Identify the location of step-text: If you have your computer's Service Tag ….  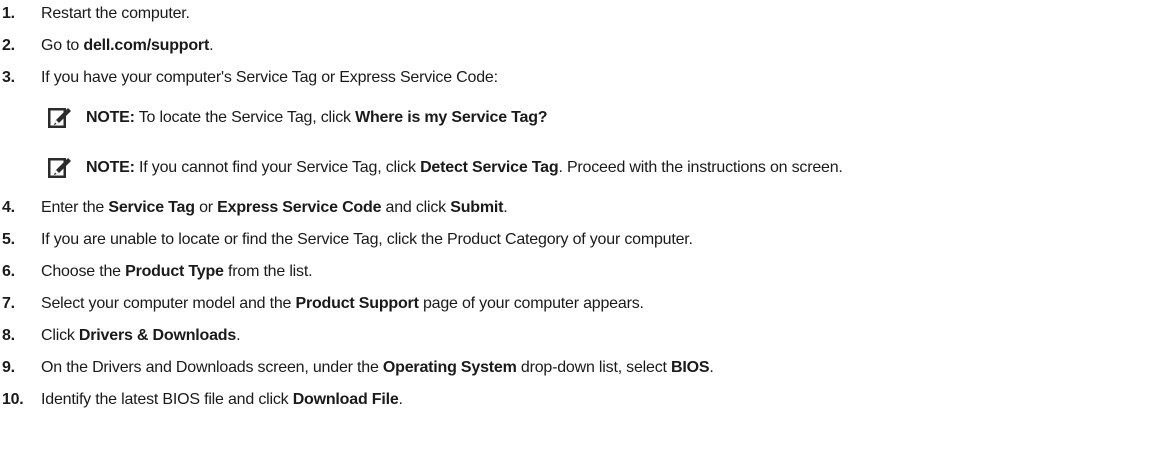
(269, 77).